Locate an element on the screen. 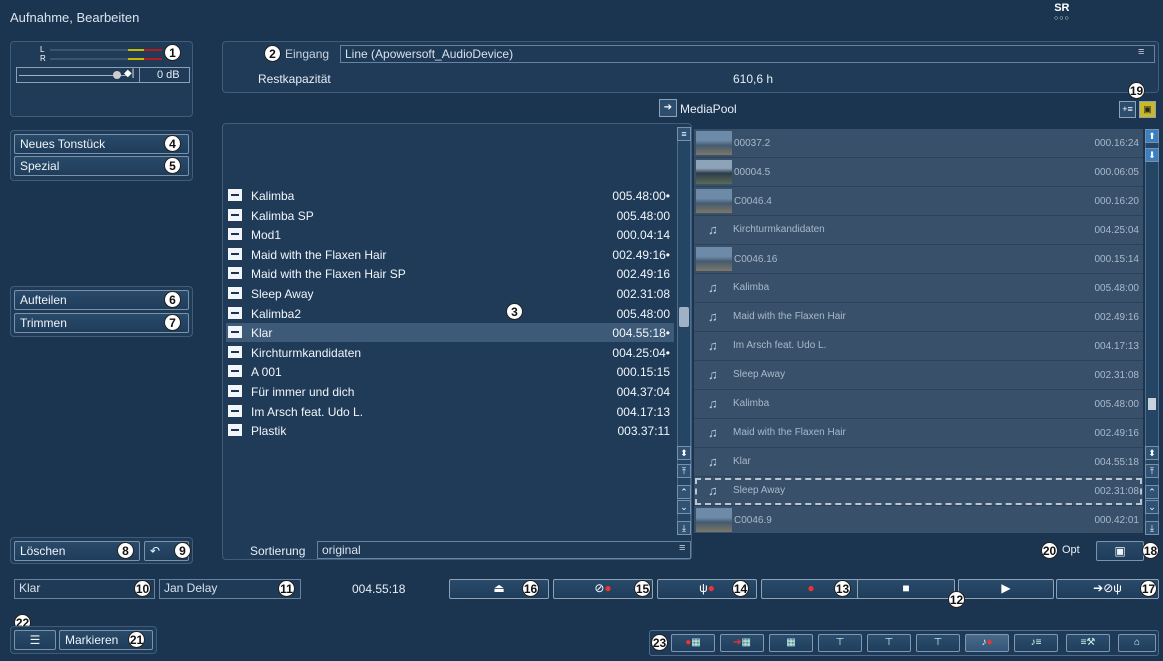 The height and width of the screenshot is (661, 1163). timeline-tool-icon: ⊤ is located at coordinates (938, 643).